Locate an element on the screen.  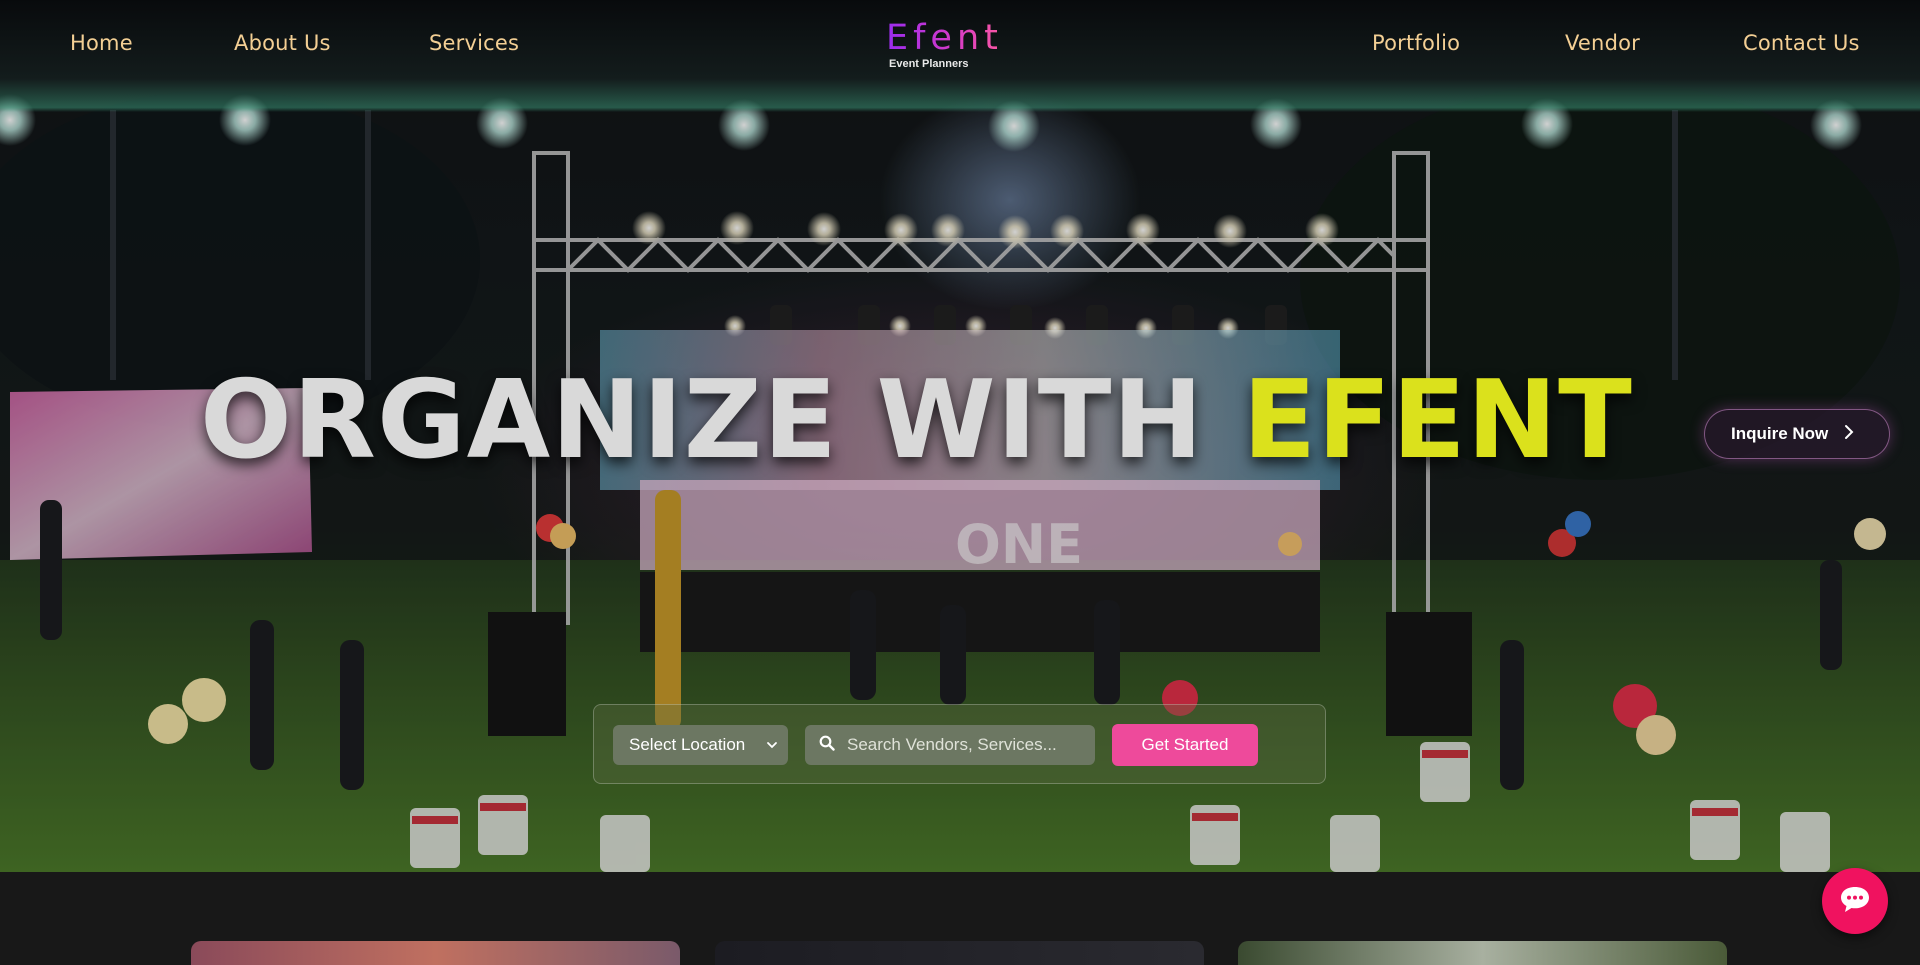
headline-brand-part: EFENT is located at coordinates (1437, 420).